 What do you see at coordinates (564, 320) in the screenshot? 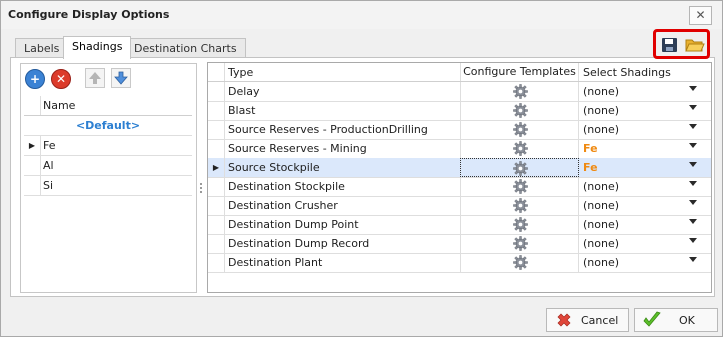
I see `cancel-x-icon` at bounding box center [564, 320].